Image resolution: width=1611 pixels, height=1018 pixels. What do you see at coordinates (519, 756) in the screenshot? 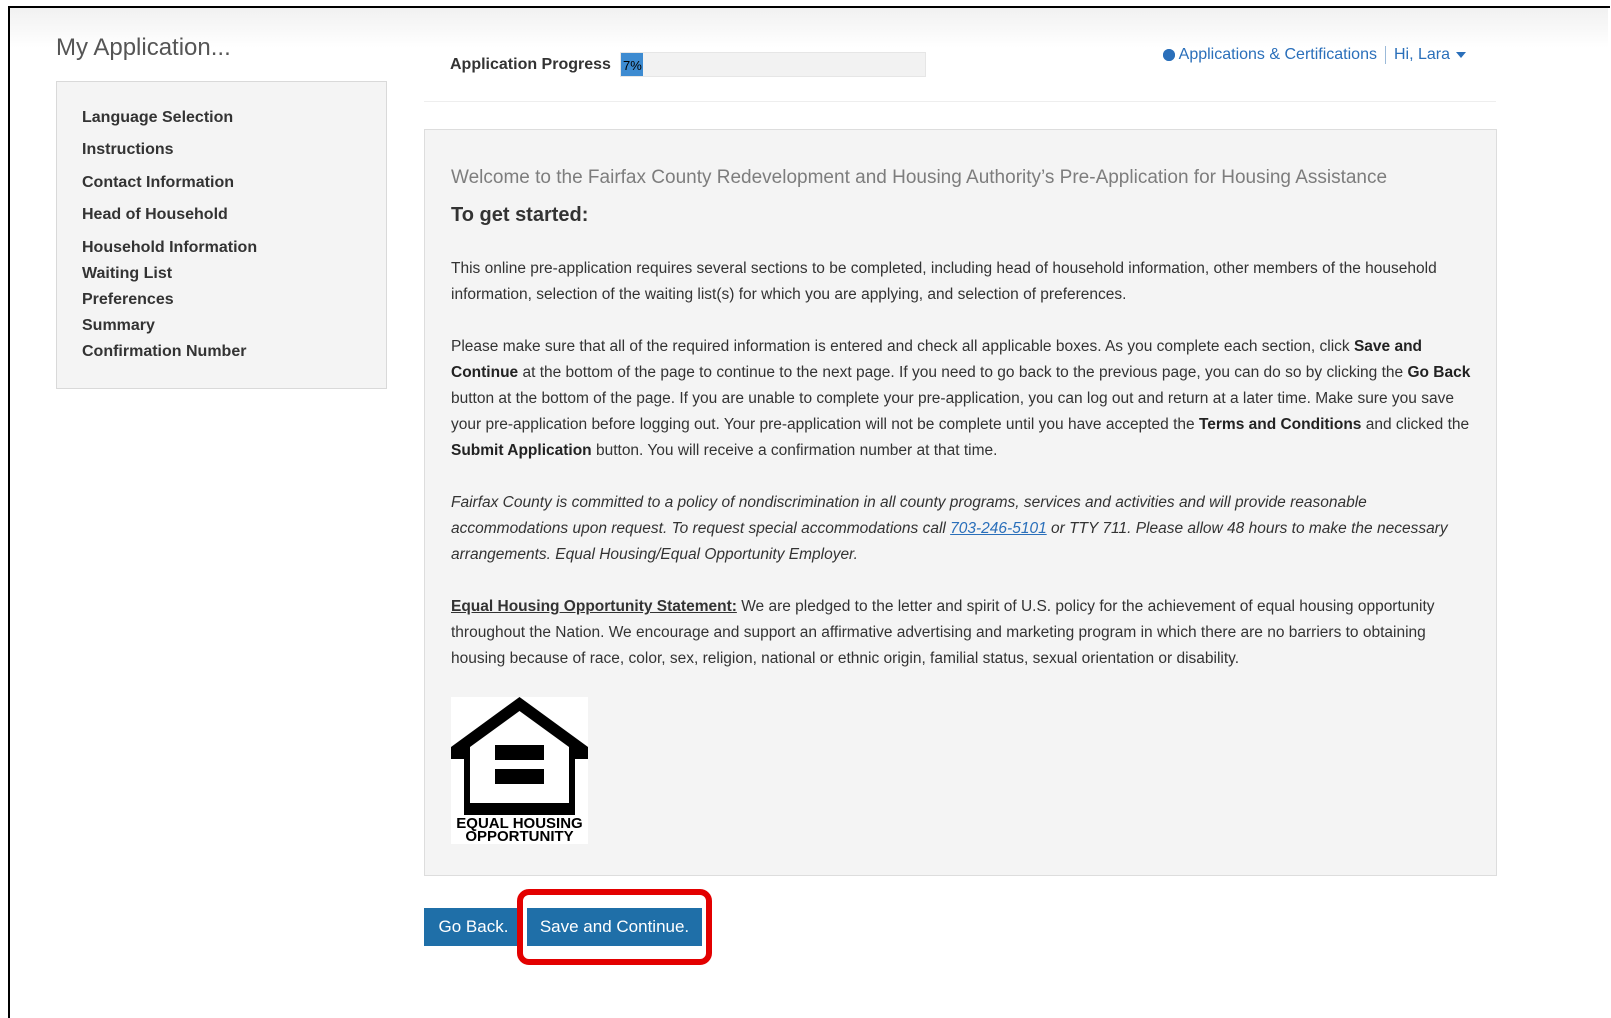
I see `house-icon` at bounding box center [519, 756].